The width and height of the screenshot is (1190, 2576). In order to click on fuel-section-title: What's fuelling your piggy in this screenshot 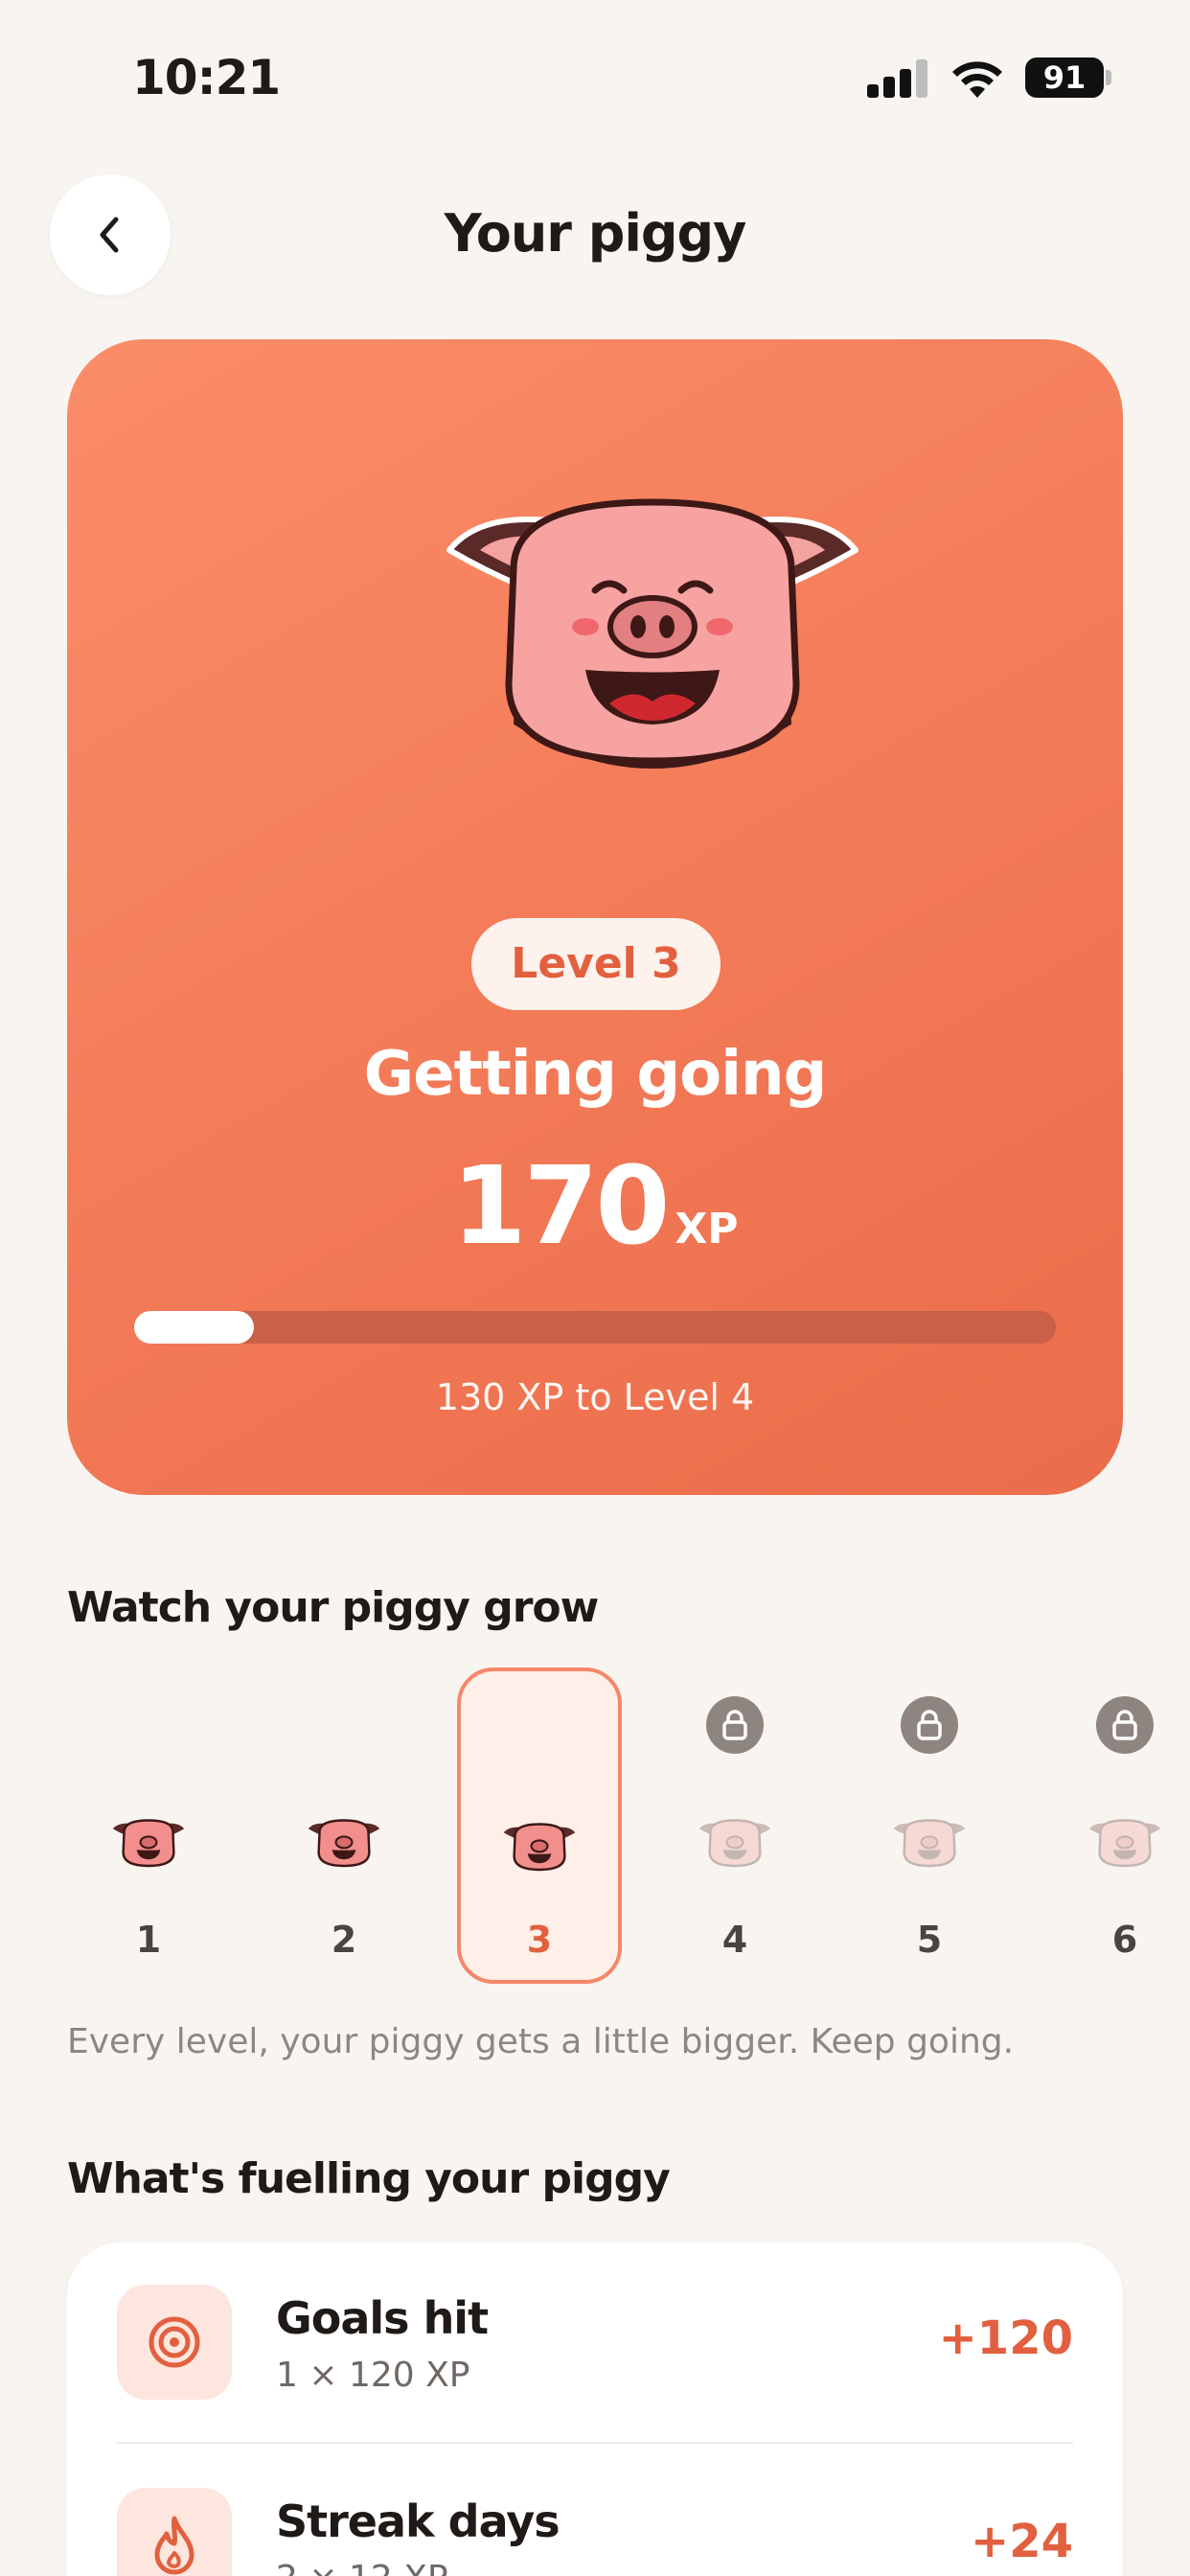, I will do `click(369, 2179)`.